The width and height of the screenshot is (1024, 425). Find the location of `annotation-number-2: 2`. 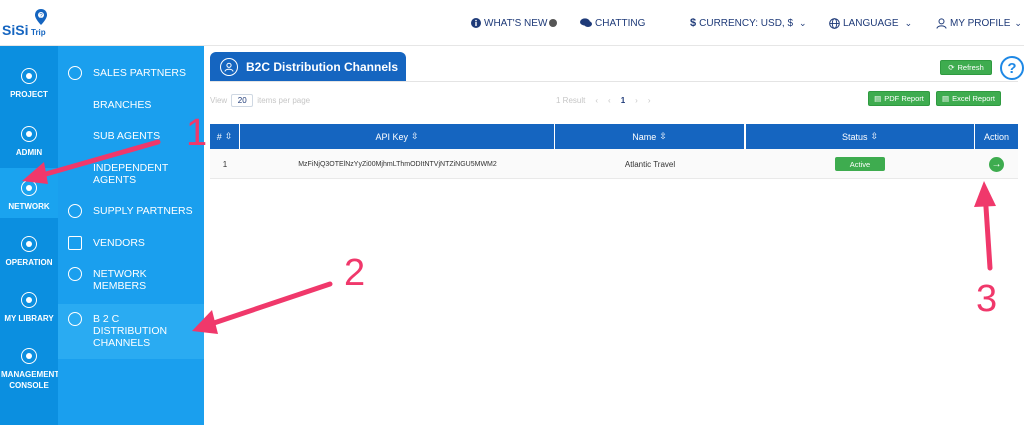

annotation-number-2: 2 is located at coordinates (355, 273).